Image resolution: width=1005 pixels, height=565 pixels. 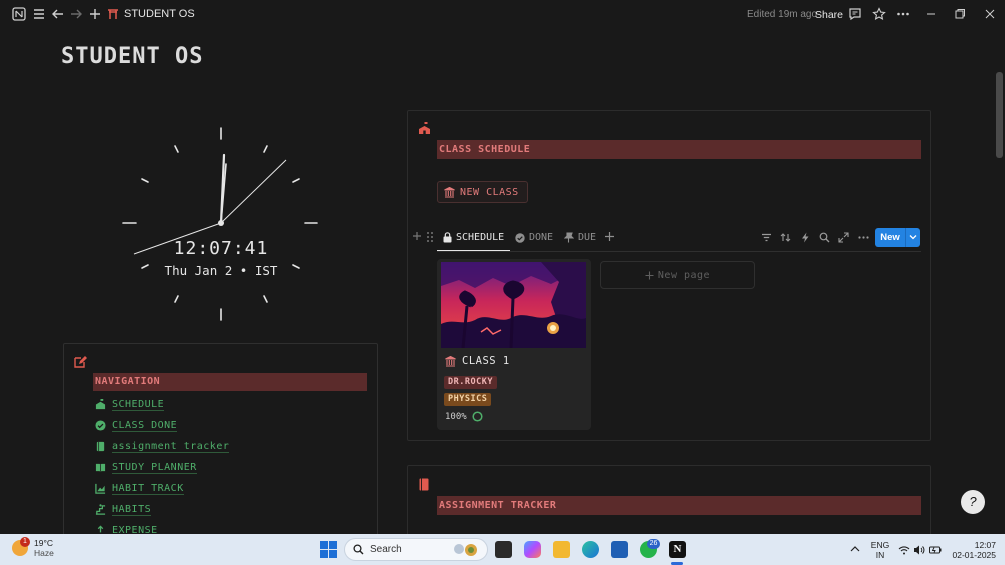 I want to click on tab-label: DUE, so click(x=587, y=237).